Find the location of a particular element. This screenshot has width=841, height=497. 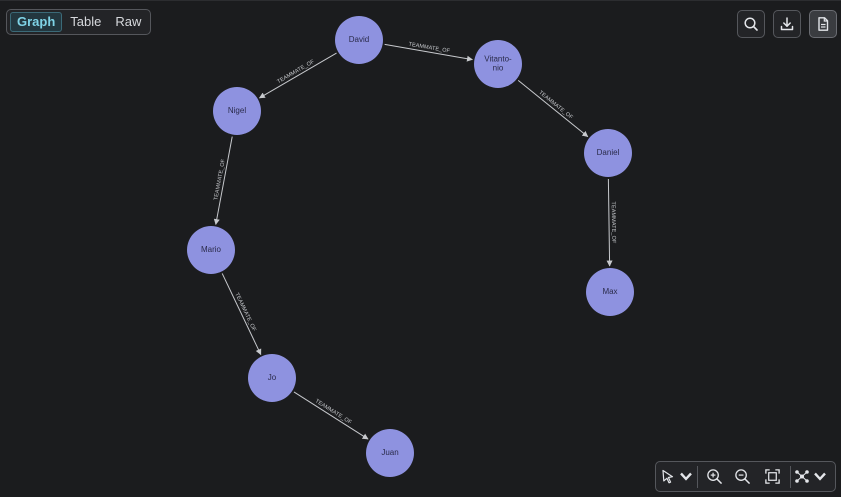

node-label: Jo is located at coordinates (272, 377).